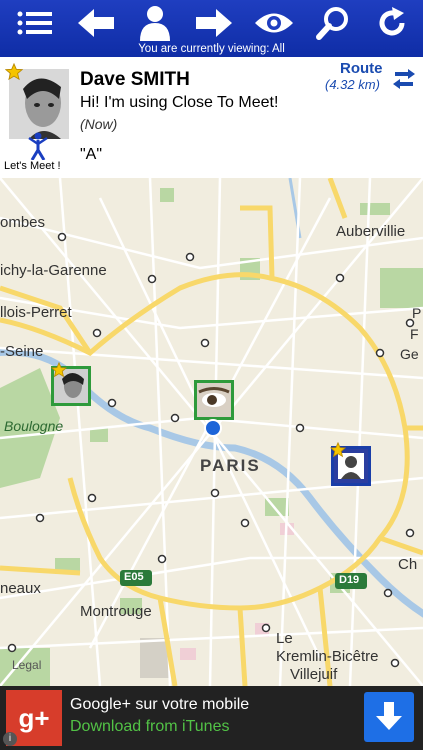 This screenshot has width=423, height=750. I want to click on lets-meet-label: Let's Meet !, so click(32, 166).